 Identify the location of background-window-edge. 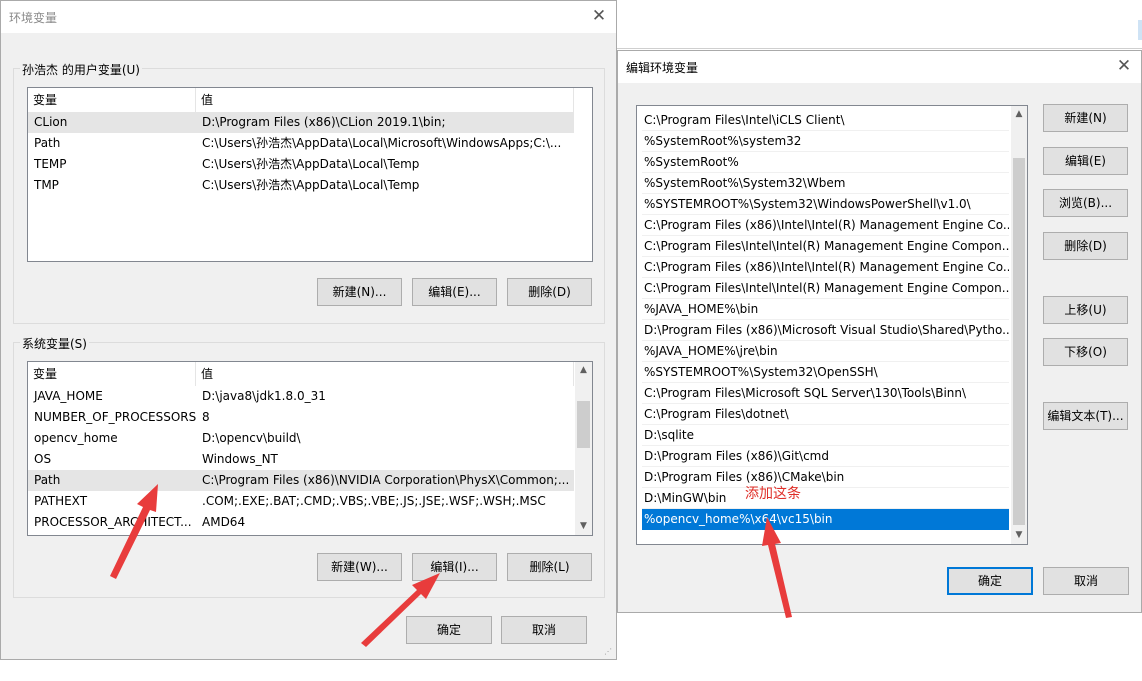
(879, 24).